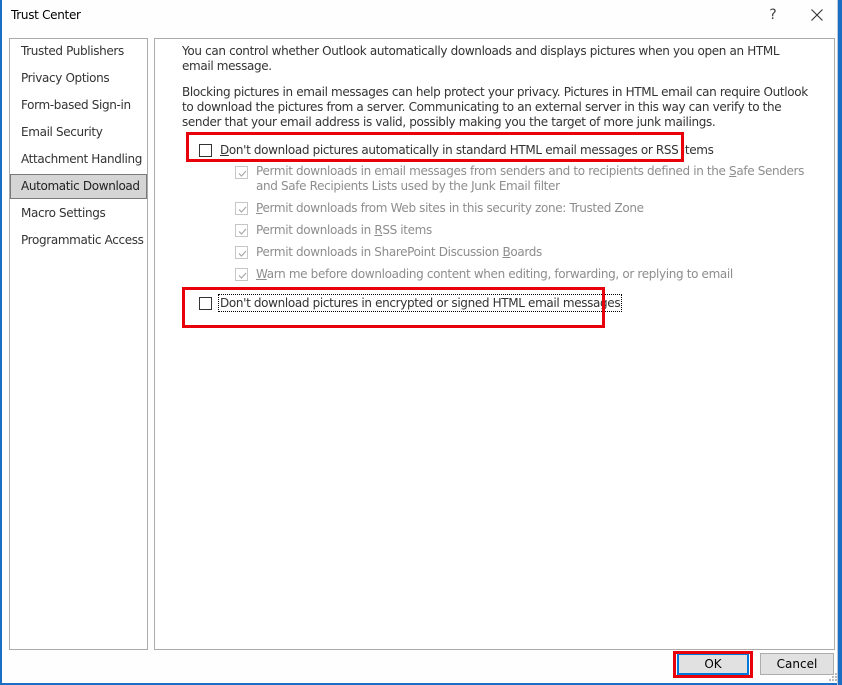 This screenshot has height=685, width=842. I want to click on sidebar-item-form-based-sign-in: Form-based Sign-in, so click(78, 105).